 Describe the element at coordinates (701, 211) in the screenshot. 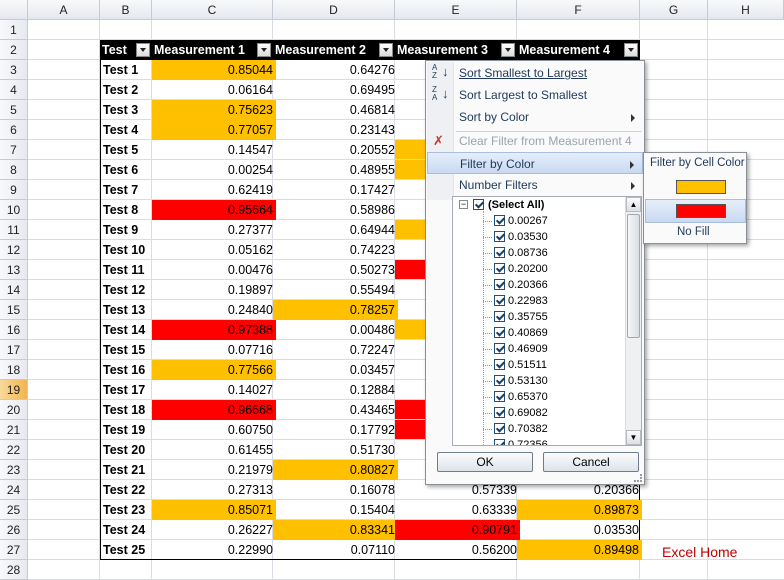

I see `red-color-option` at that location.